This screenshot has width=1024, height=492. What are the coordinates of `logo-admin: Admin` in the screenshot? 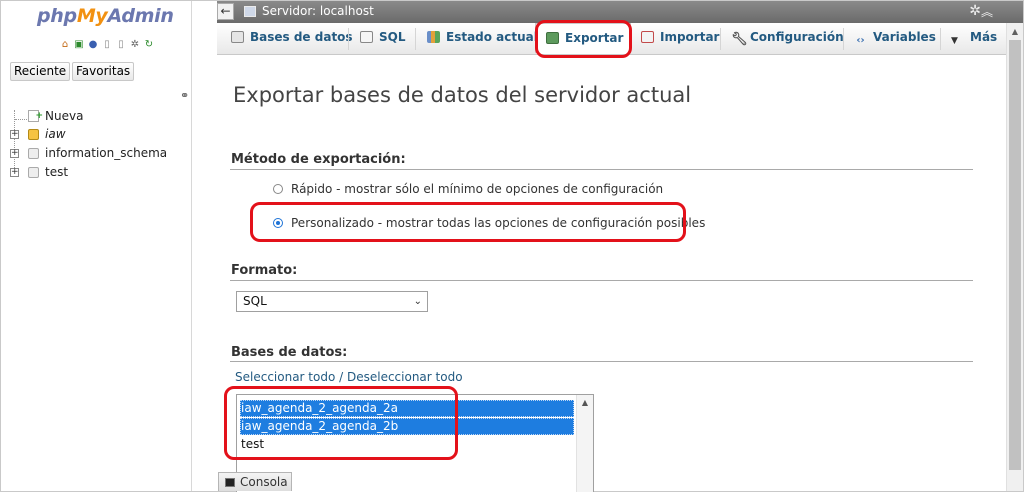 It's located at (140, 16).